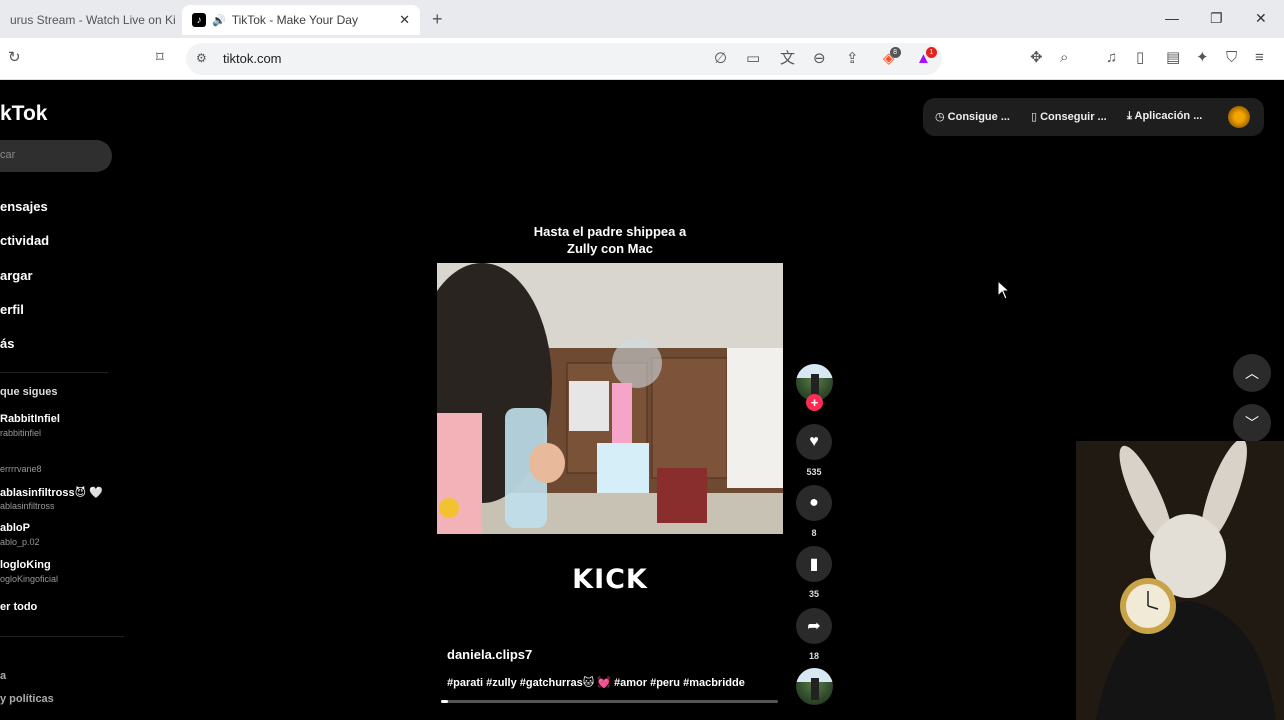 This screenshot has height=720, width=1284. What do you see at coordinates (931, 52) in the screenshot?
I see `rewards-count-badge: 1` at bounding box center [931, 52].